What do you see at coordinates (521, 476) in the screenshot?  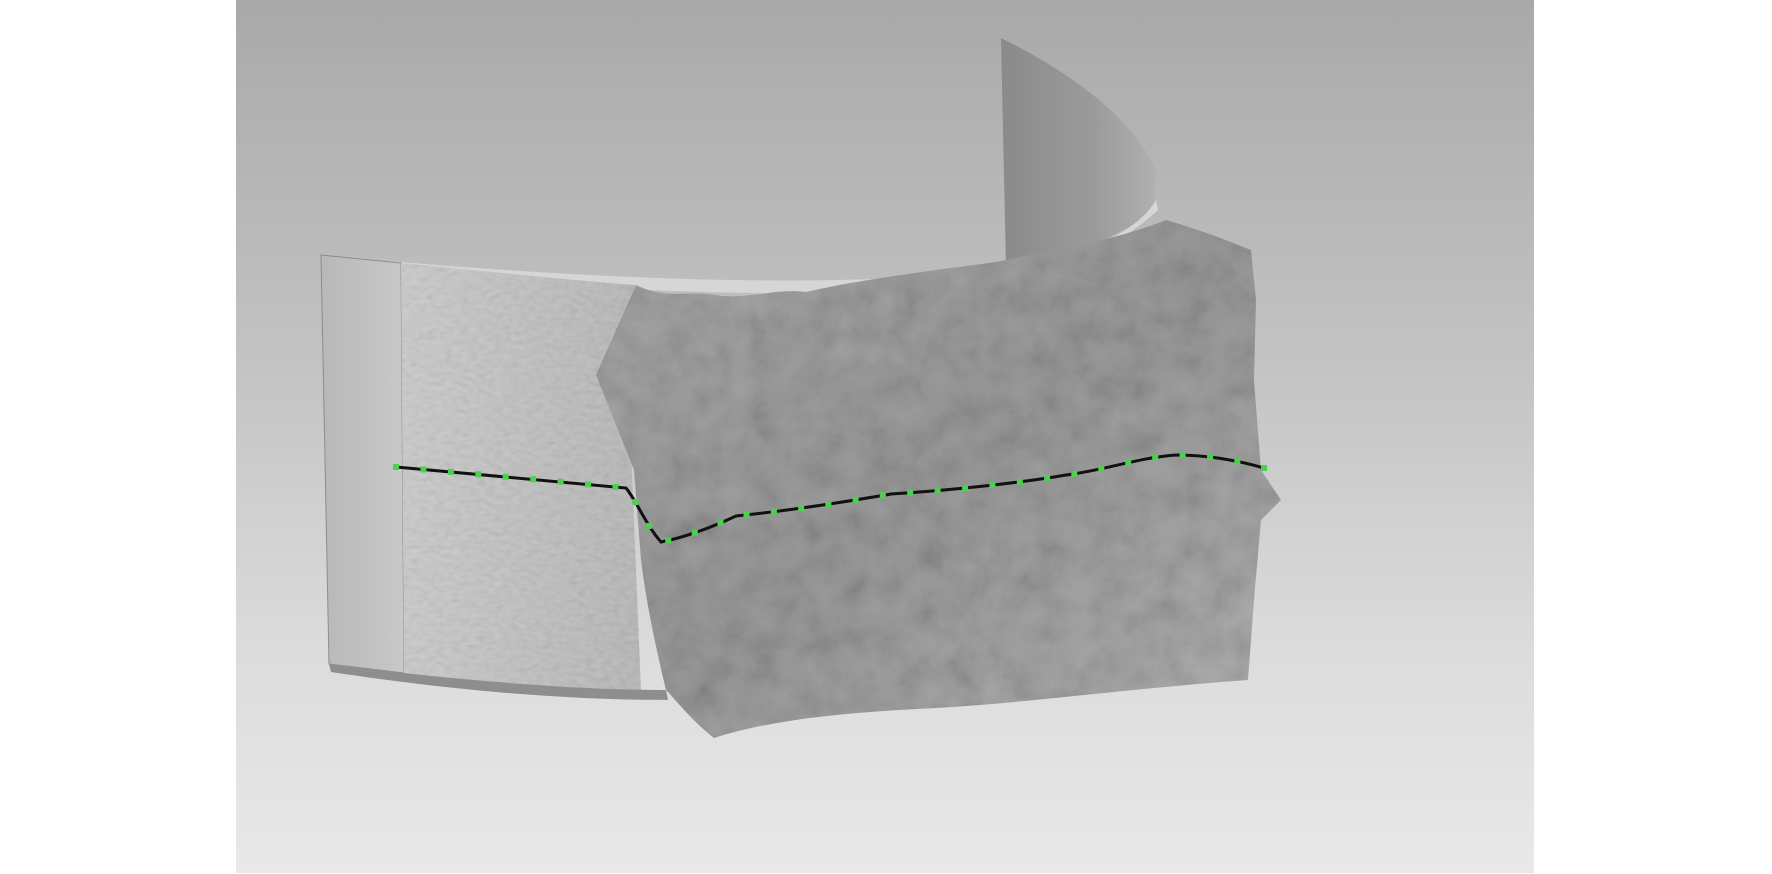 I see `fine-textured-band` at bounding box center [521, 476].